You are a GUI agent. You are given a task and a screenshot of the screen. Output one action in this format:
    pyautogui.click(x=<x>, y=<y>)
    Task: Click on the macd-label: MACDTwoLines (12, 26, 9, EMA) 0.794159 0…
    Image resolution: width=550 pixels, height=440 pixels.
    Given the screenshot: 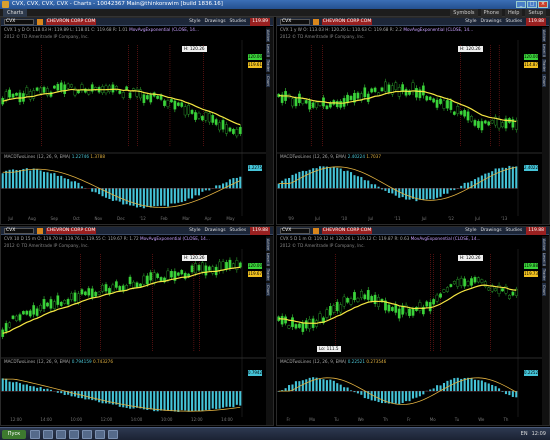 What is the action you would take?
    pyautogui.click(x=58, y=361)
    